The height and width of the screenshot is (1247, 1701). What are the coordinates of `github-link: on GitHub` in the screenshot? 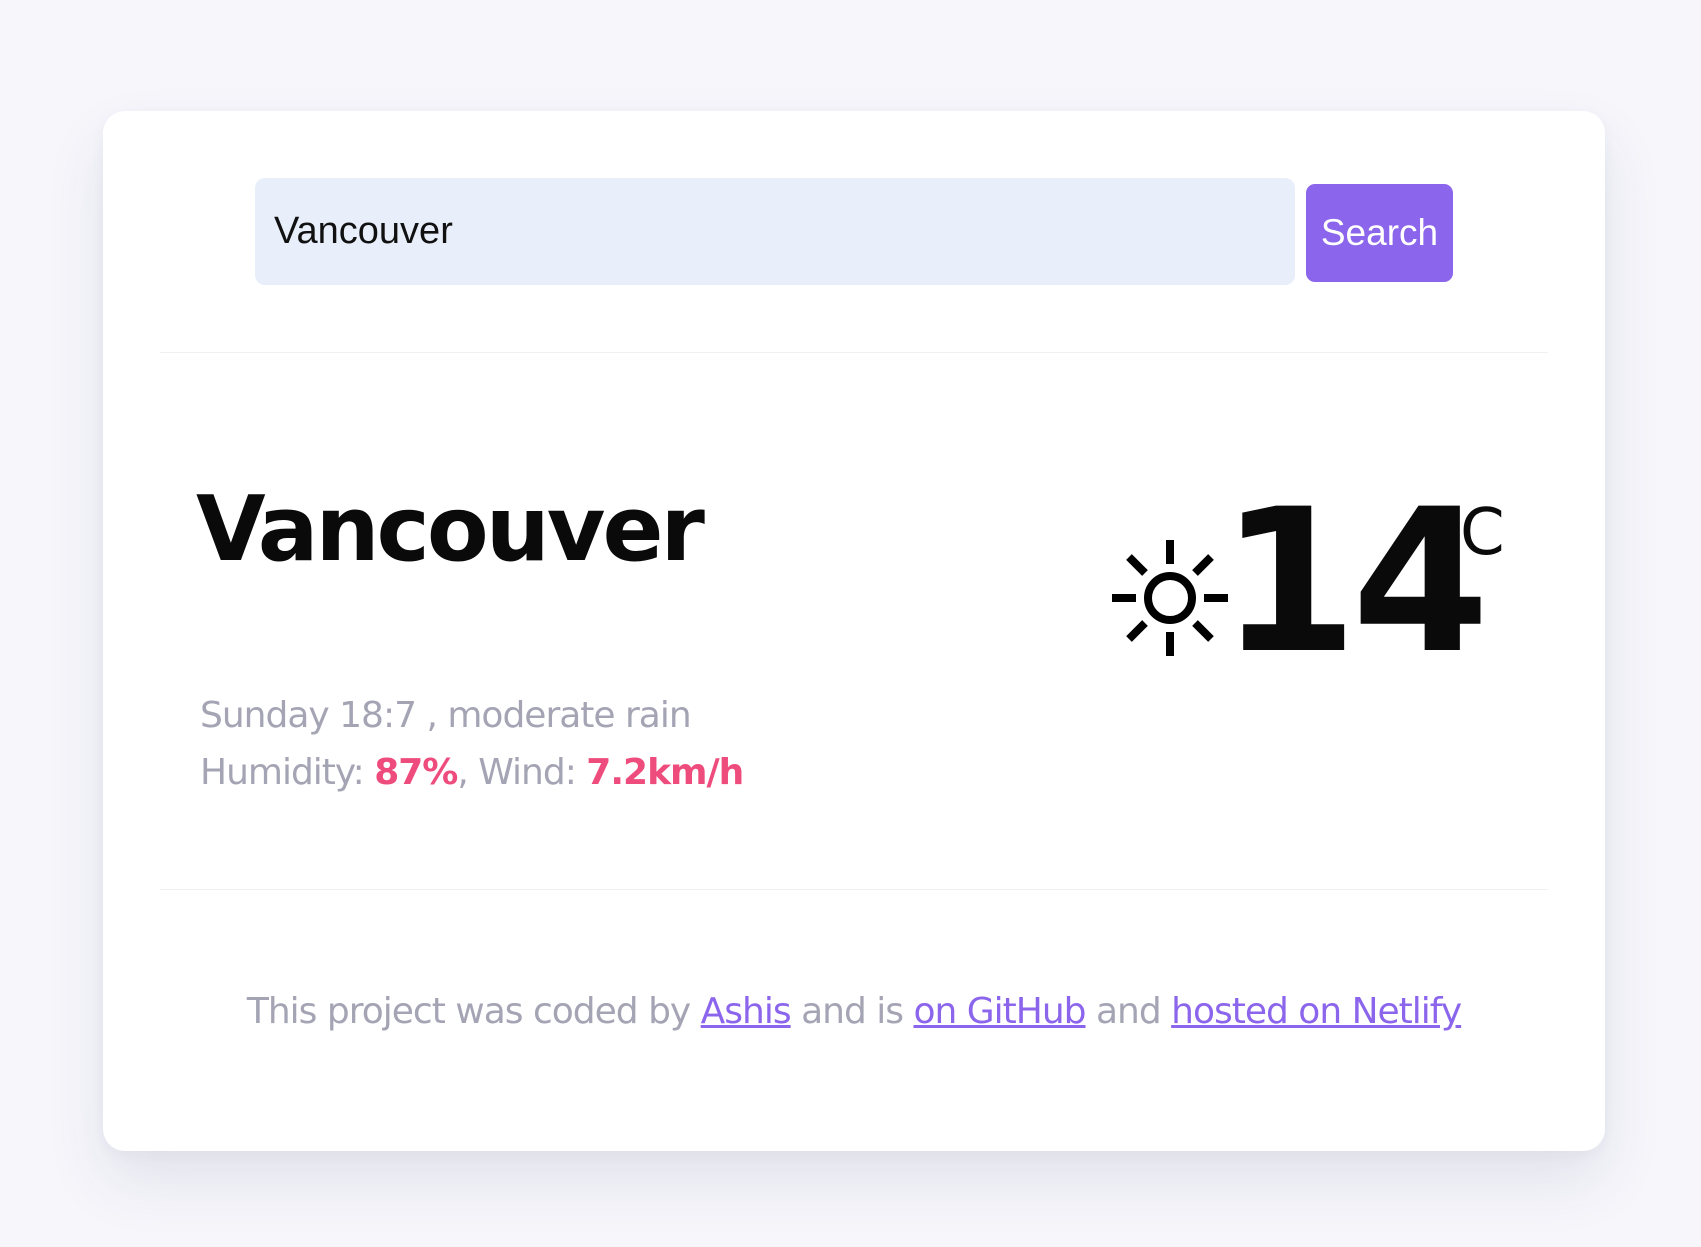 It's located at (999, 1011).